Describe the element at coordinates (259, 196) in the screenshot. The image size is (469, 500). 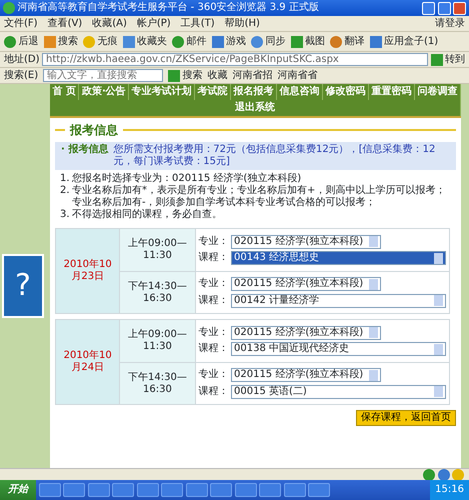
I see `note-text: 专业名称后加有*，表示是所有专业；专业名称后加有+，则高中以上学历可以报考；专业名称后加有-，则须参加自学考试本科专业考试合格的可以报考；` at that location.